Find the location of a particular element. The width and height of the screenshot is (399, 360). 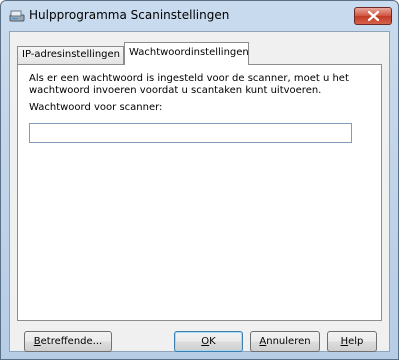

close-icon is located at coordinates (373, 16).